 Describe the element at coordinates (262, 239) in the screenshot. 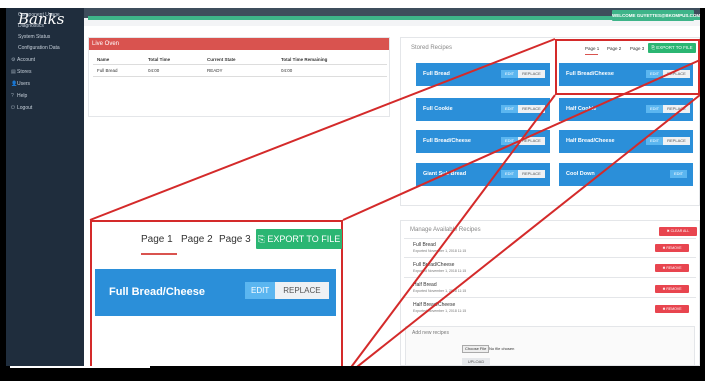

I see `export-icon: ⎘` at that location.